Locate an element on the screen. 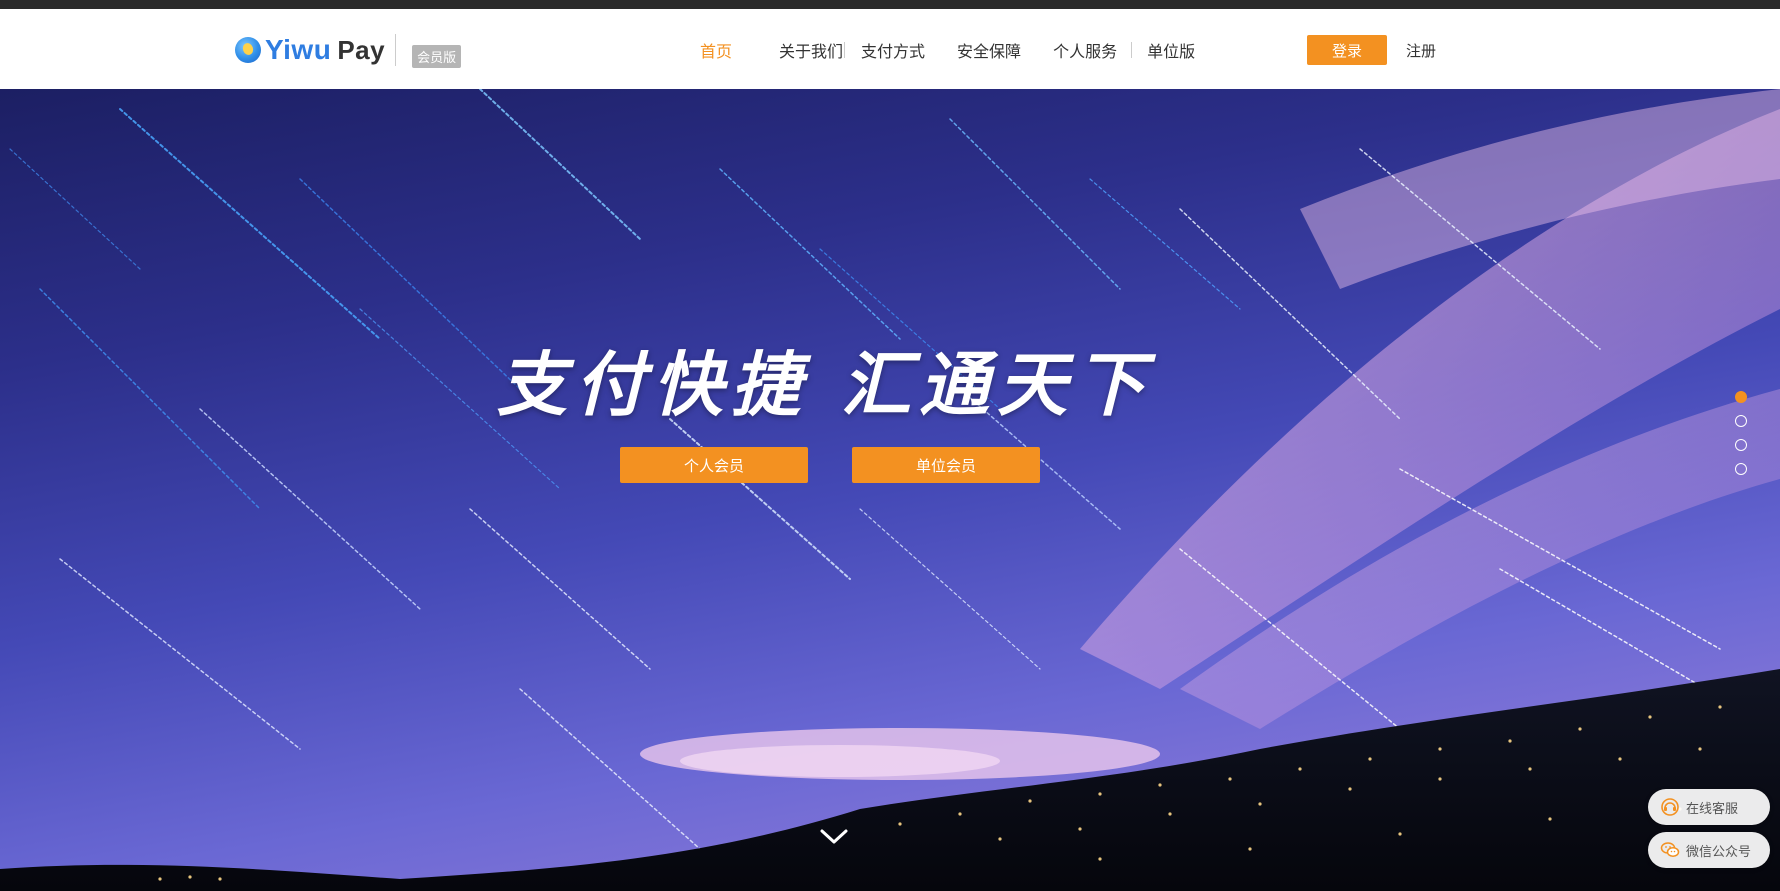 Image resolution: width=1780 pixels, height=891 pixels. online-service-button: 在线客服 is located at coordinates (1709, 807).